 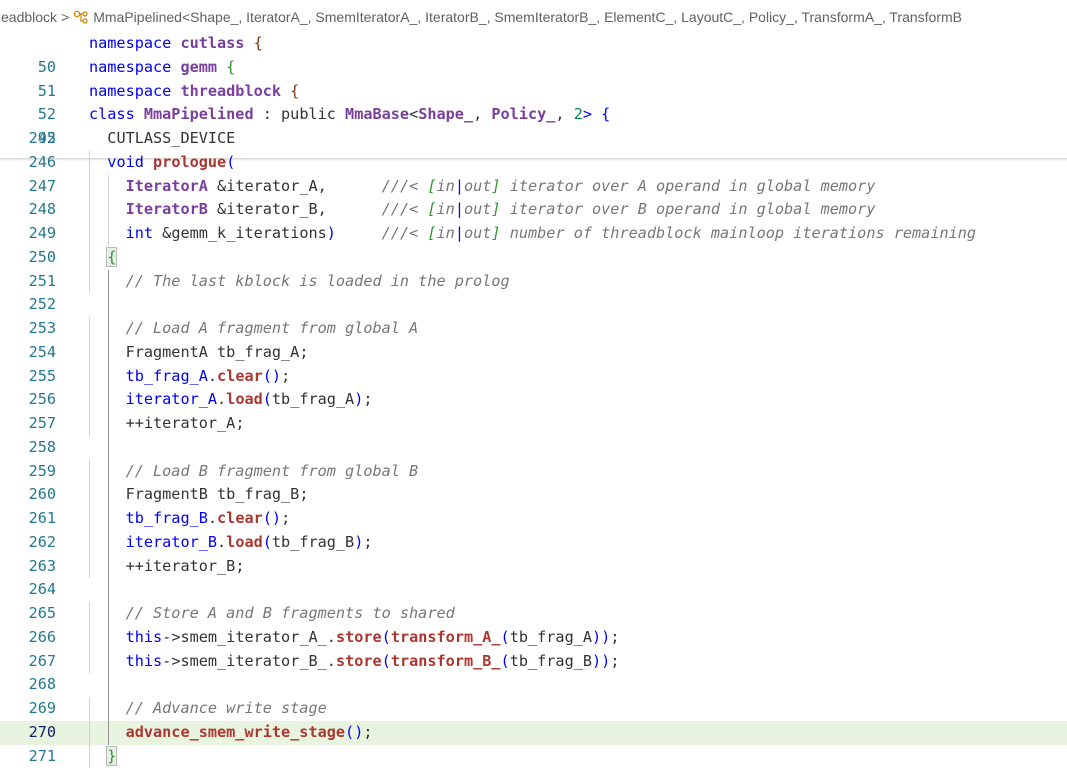 What do you see at coordinates (249, 399) in the screenshot?
I see `code-text: iterator_A.load(tb_frag_A);` at bounding box center [249, 399].